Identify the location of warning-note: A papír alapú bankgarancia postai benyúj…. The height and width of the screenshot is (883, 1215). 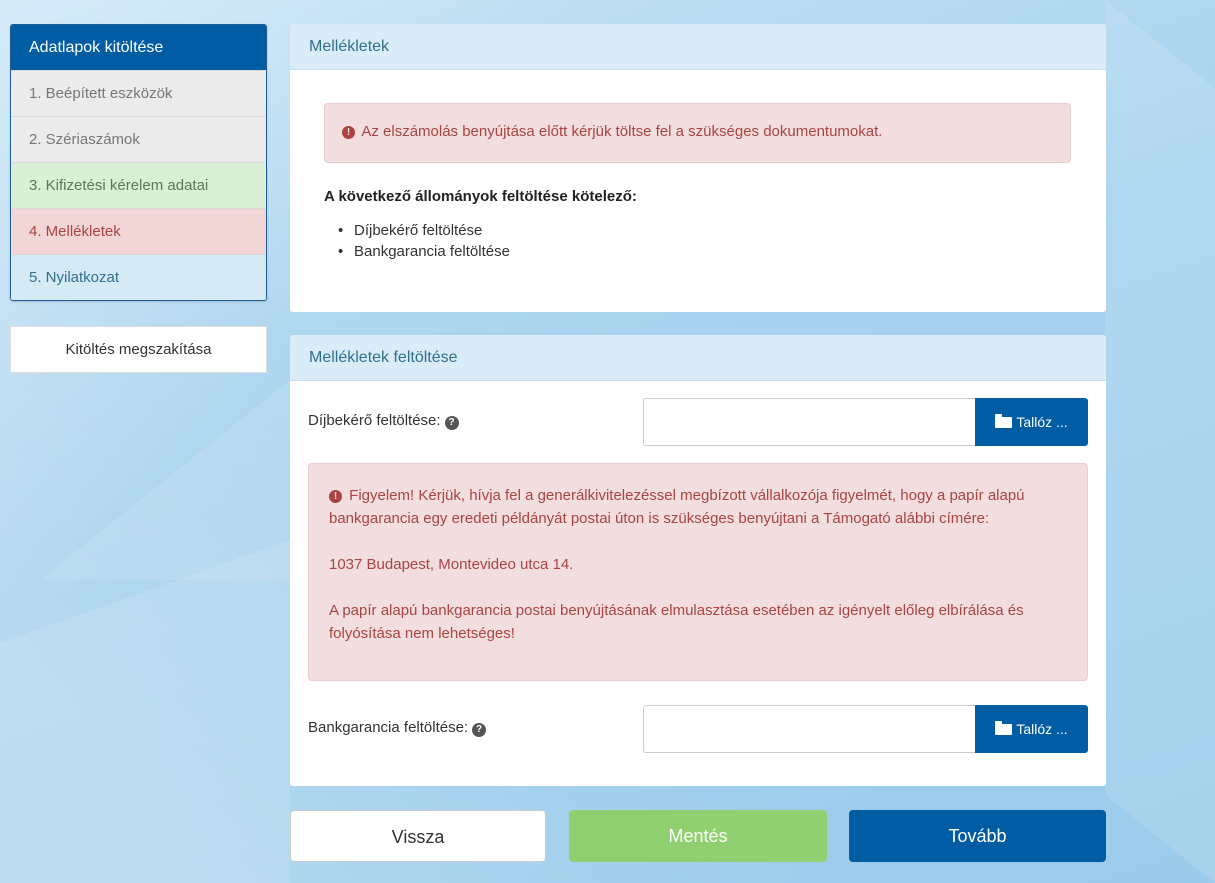
(676, 622).